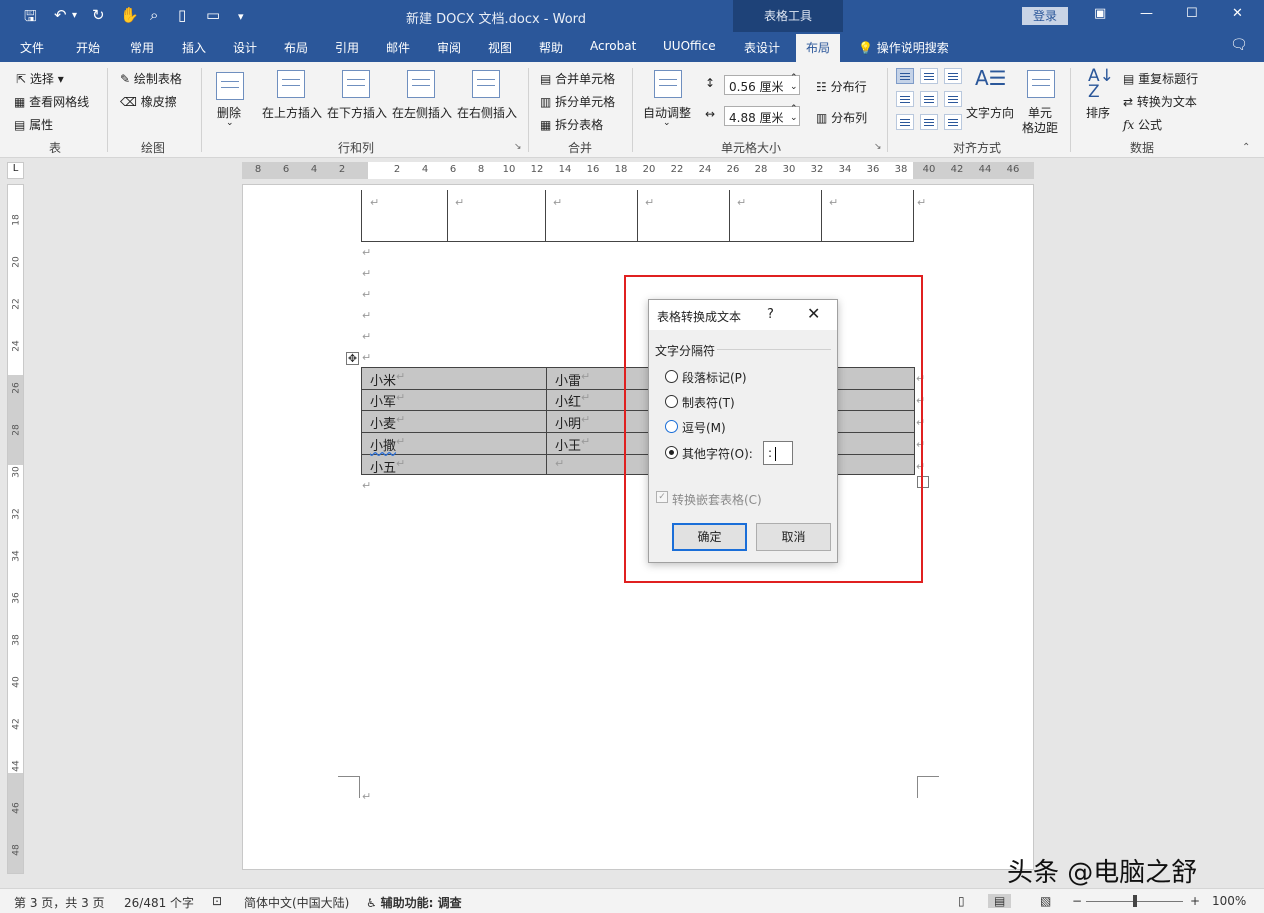 The image size is (1264, 913). I want to click on tab-insert: 插入, so click(194, 47).